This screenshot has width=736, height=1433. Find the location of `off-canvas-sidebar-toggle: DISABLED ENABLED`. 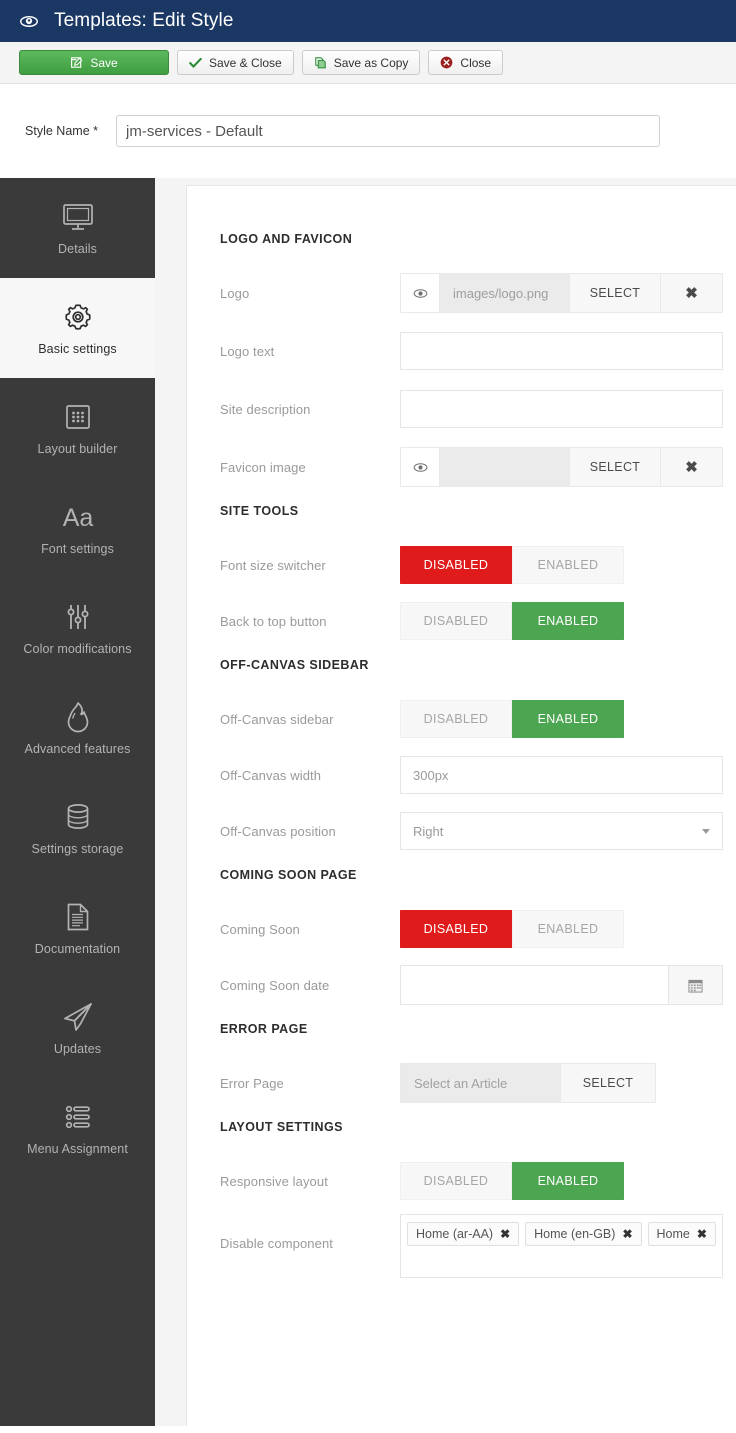

off-canvas-sidebar-toggle: DISABLED ENABLED is located at coordinates (512, 719).